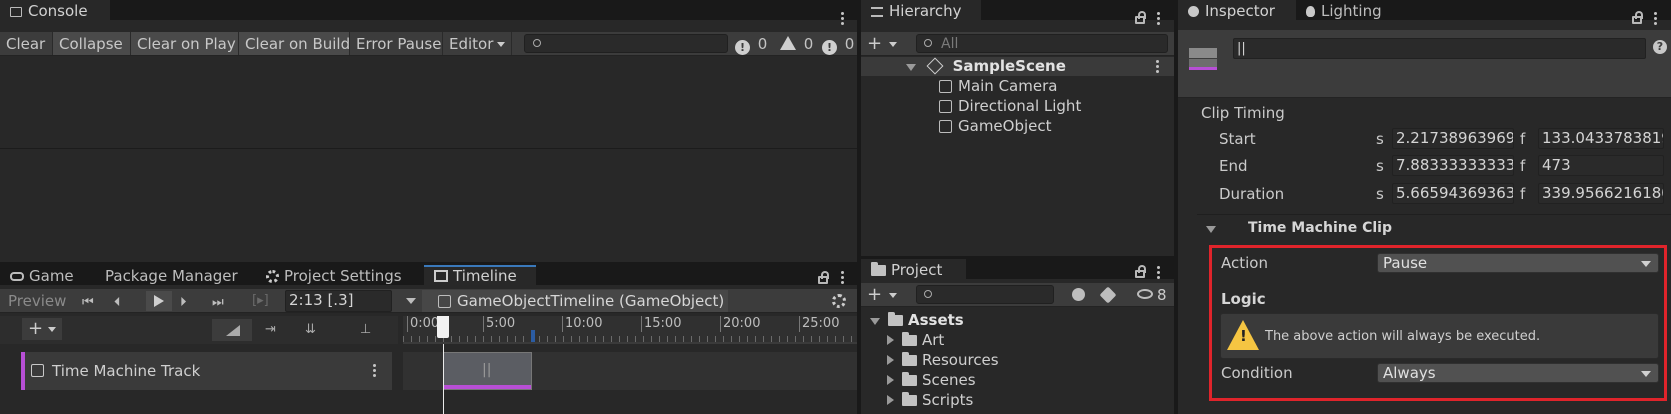  I want to click on hierarchy-add-button: +, so click(885, 44).